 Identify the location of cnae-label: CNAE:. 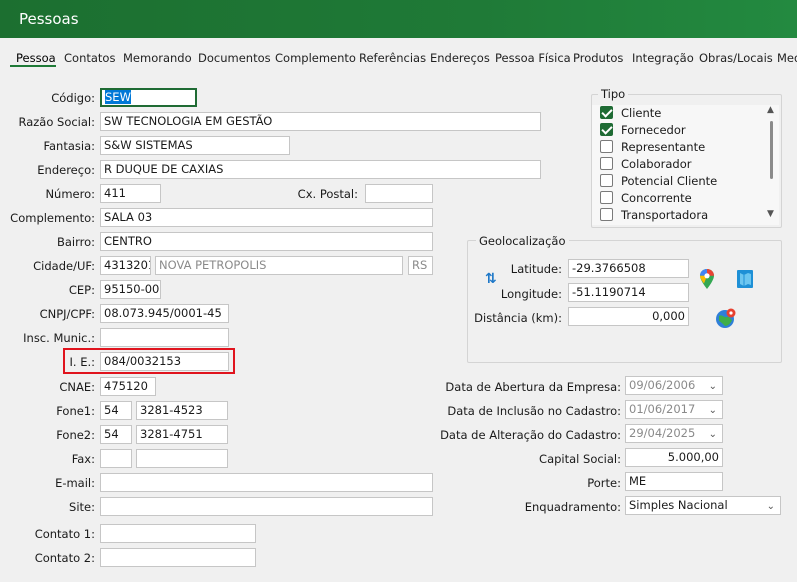
(77, 387).